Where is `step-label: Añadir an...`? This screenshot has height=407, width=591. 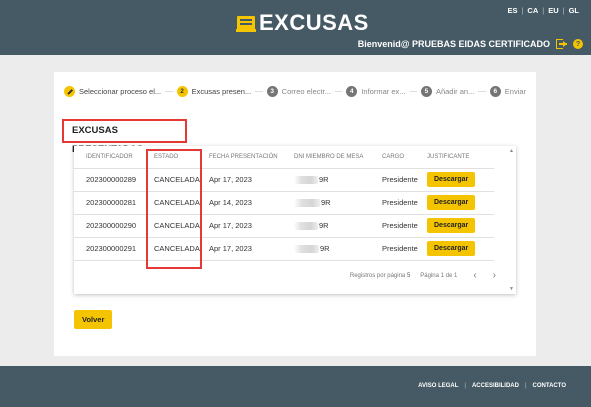 step-label: Añadir an... is located at coordinates (455, 91).